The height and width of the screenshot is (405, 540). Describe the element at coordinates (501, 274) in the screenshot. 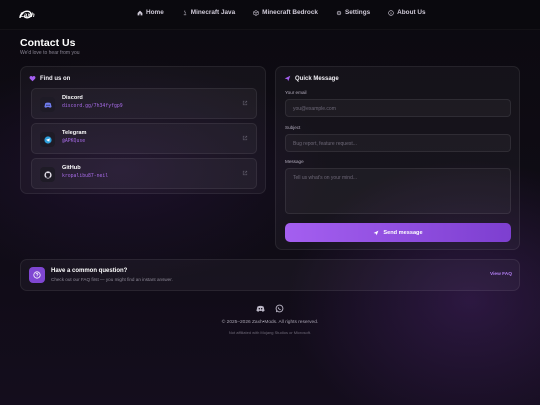

I see `view-faq-link: View FAQ` at that location.